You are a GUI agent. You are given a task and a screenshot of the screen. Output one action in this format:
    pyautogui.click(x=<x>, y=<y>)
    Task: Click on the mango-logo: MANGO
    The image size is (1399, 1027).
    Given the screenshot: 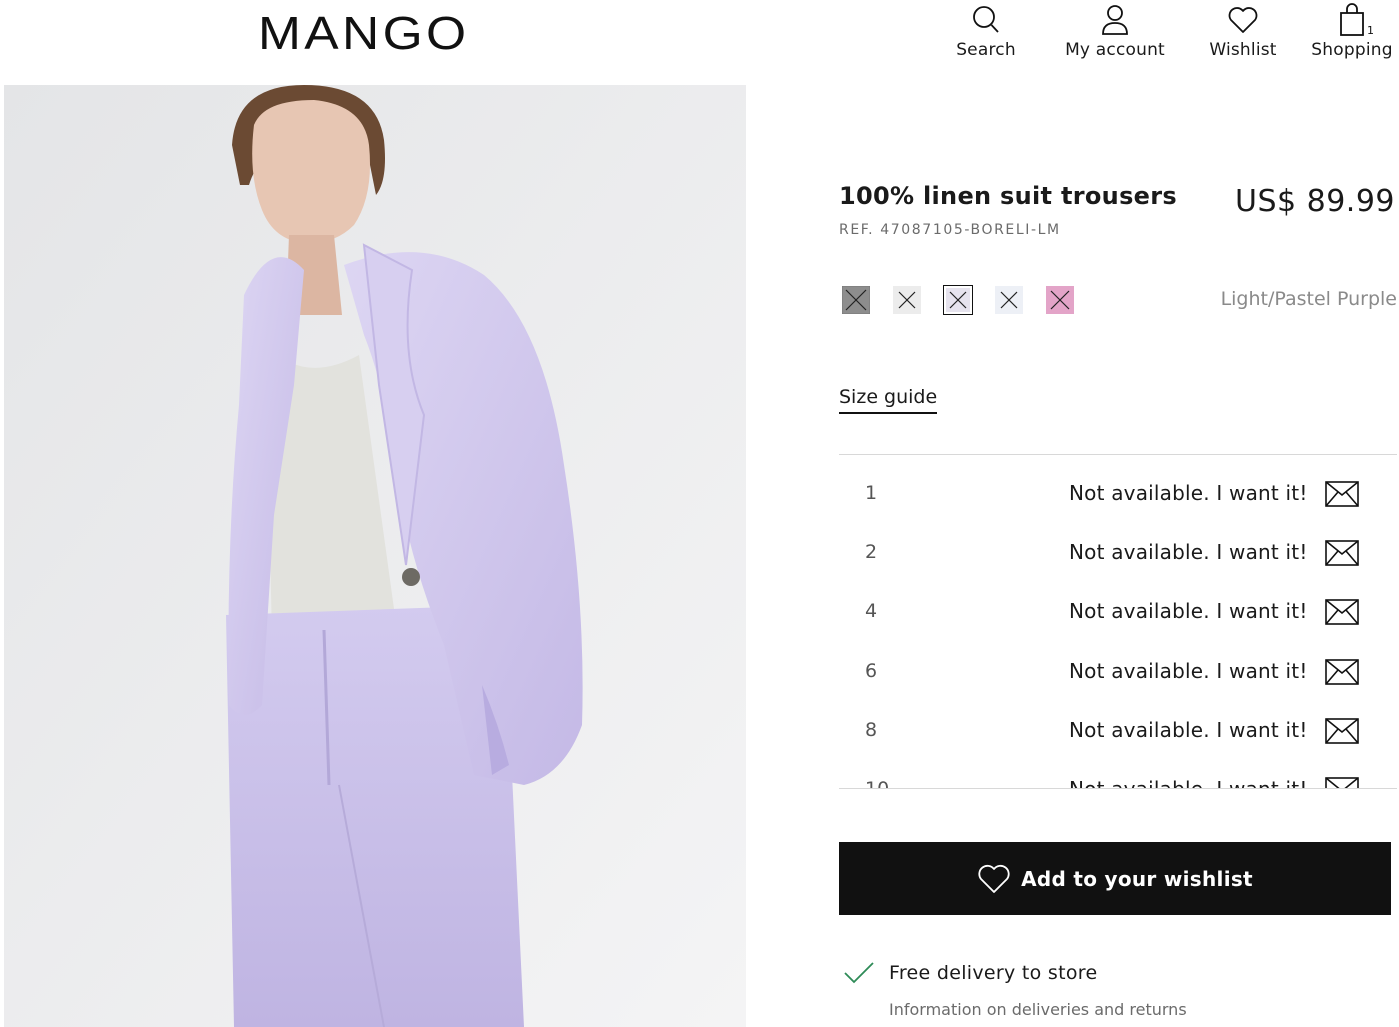 What is the action you would take?
    pyautogui.click(x=363, y=33)
    